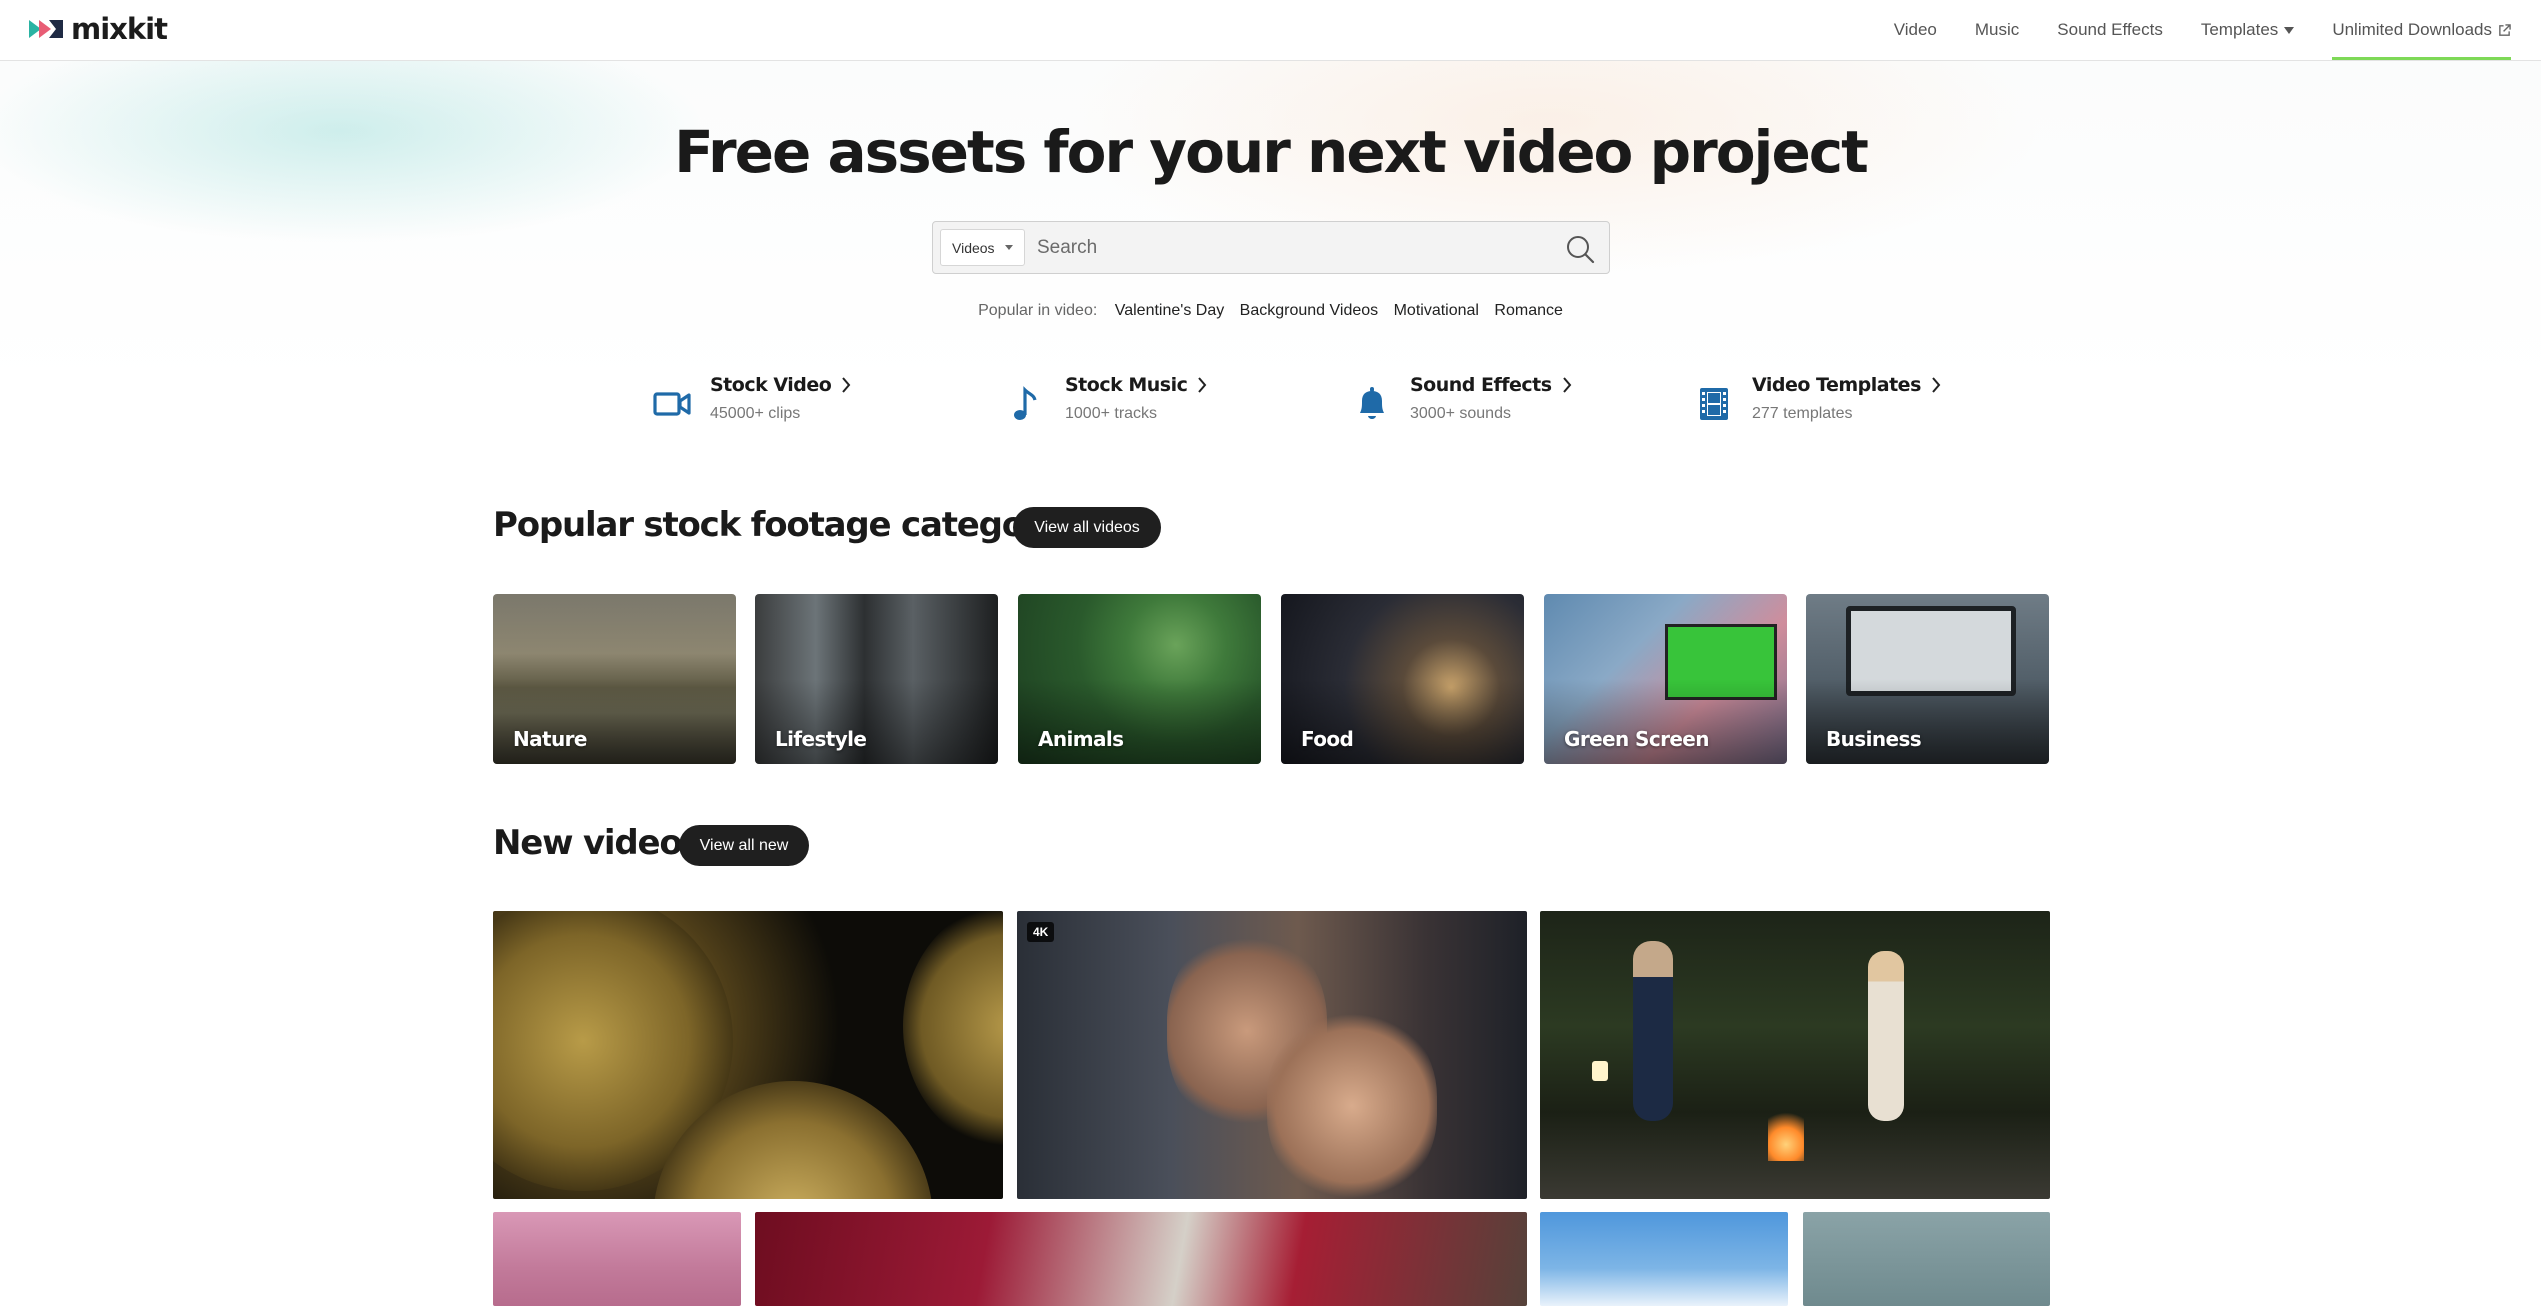 The image size is (2541, 1306). What do you see at coordinates (2289, 30) in the screenshot?
I see `caret-down-icon` at bounding box center [2289, 30].